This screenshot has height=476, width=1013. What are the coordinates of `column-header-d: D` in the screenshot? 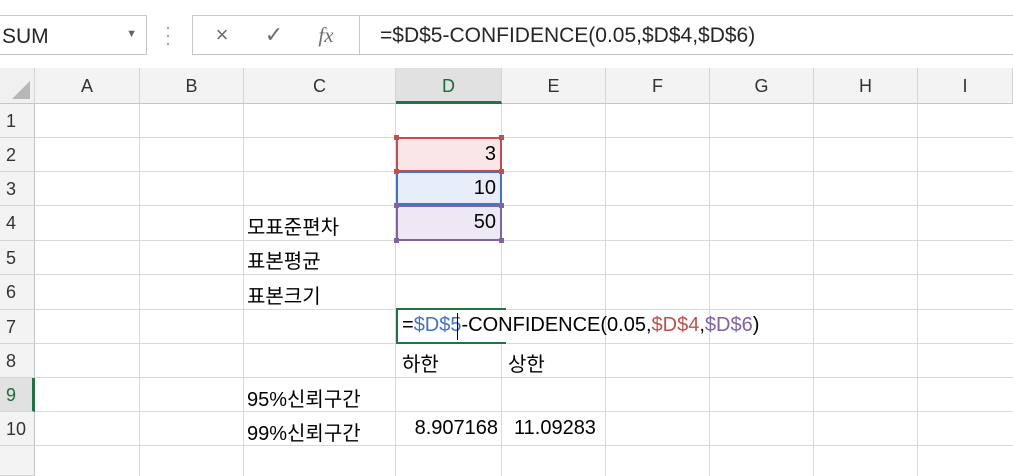 It's located at (449, 86).